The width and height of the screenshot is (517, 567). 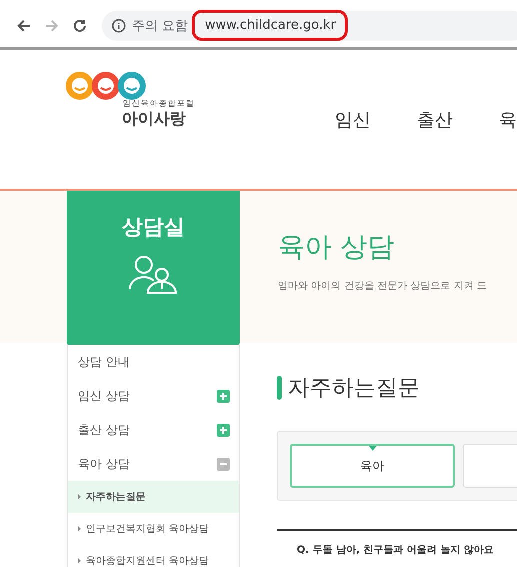 What do you see at coordinates (154, 275) in the screenshot?
I see `people-question-icon` at bounding box center [154, 275].